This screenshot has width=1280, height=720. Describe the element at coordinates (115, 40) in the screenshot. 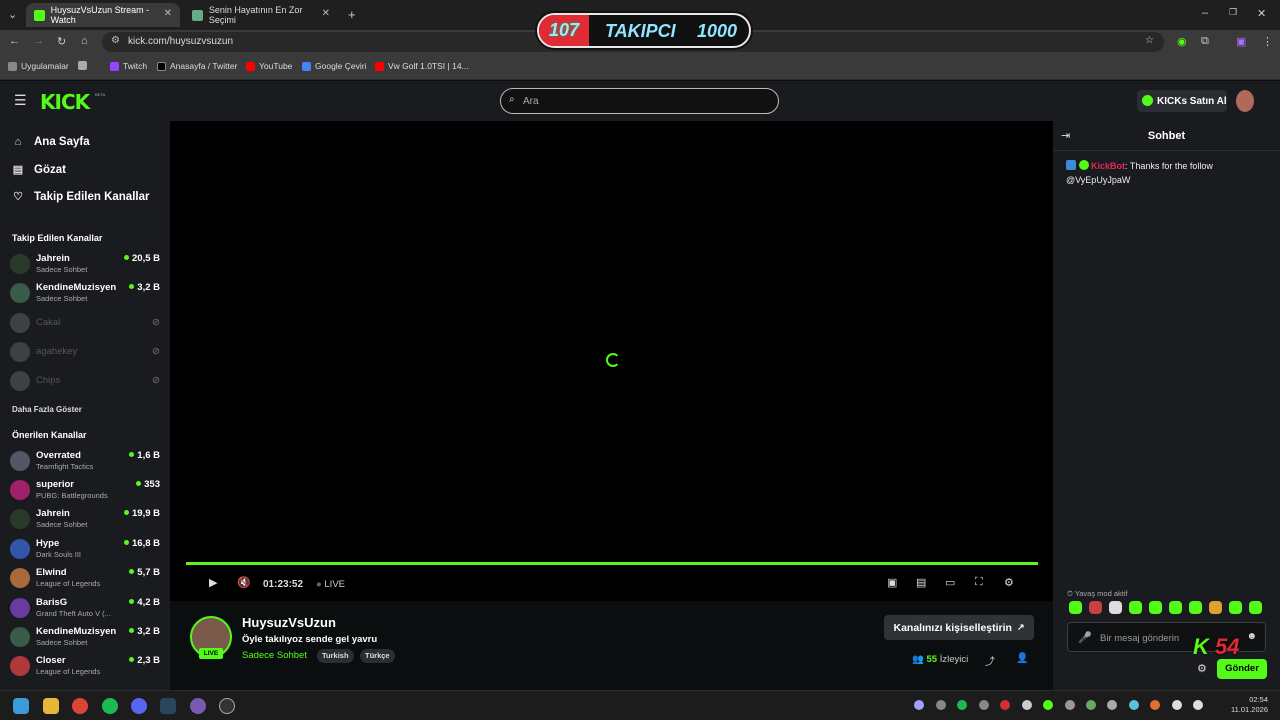

I see `site-info-icon: ⚙` at that location.